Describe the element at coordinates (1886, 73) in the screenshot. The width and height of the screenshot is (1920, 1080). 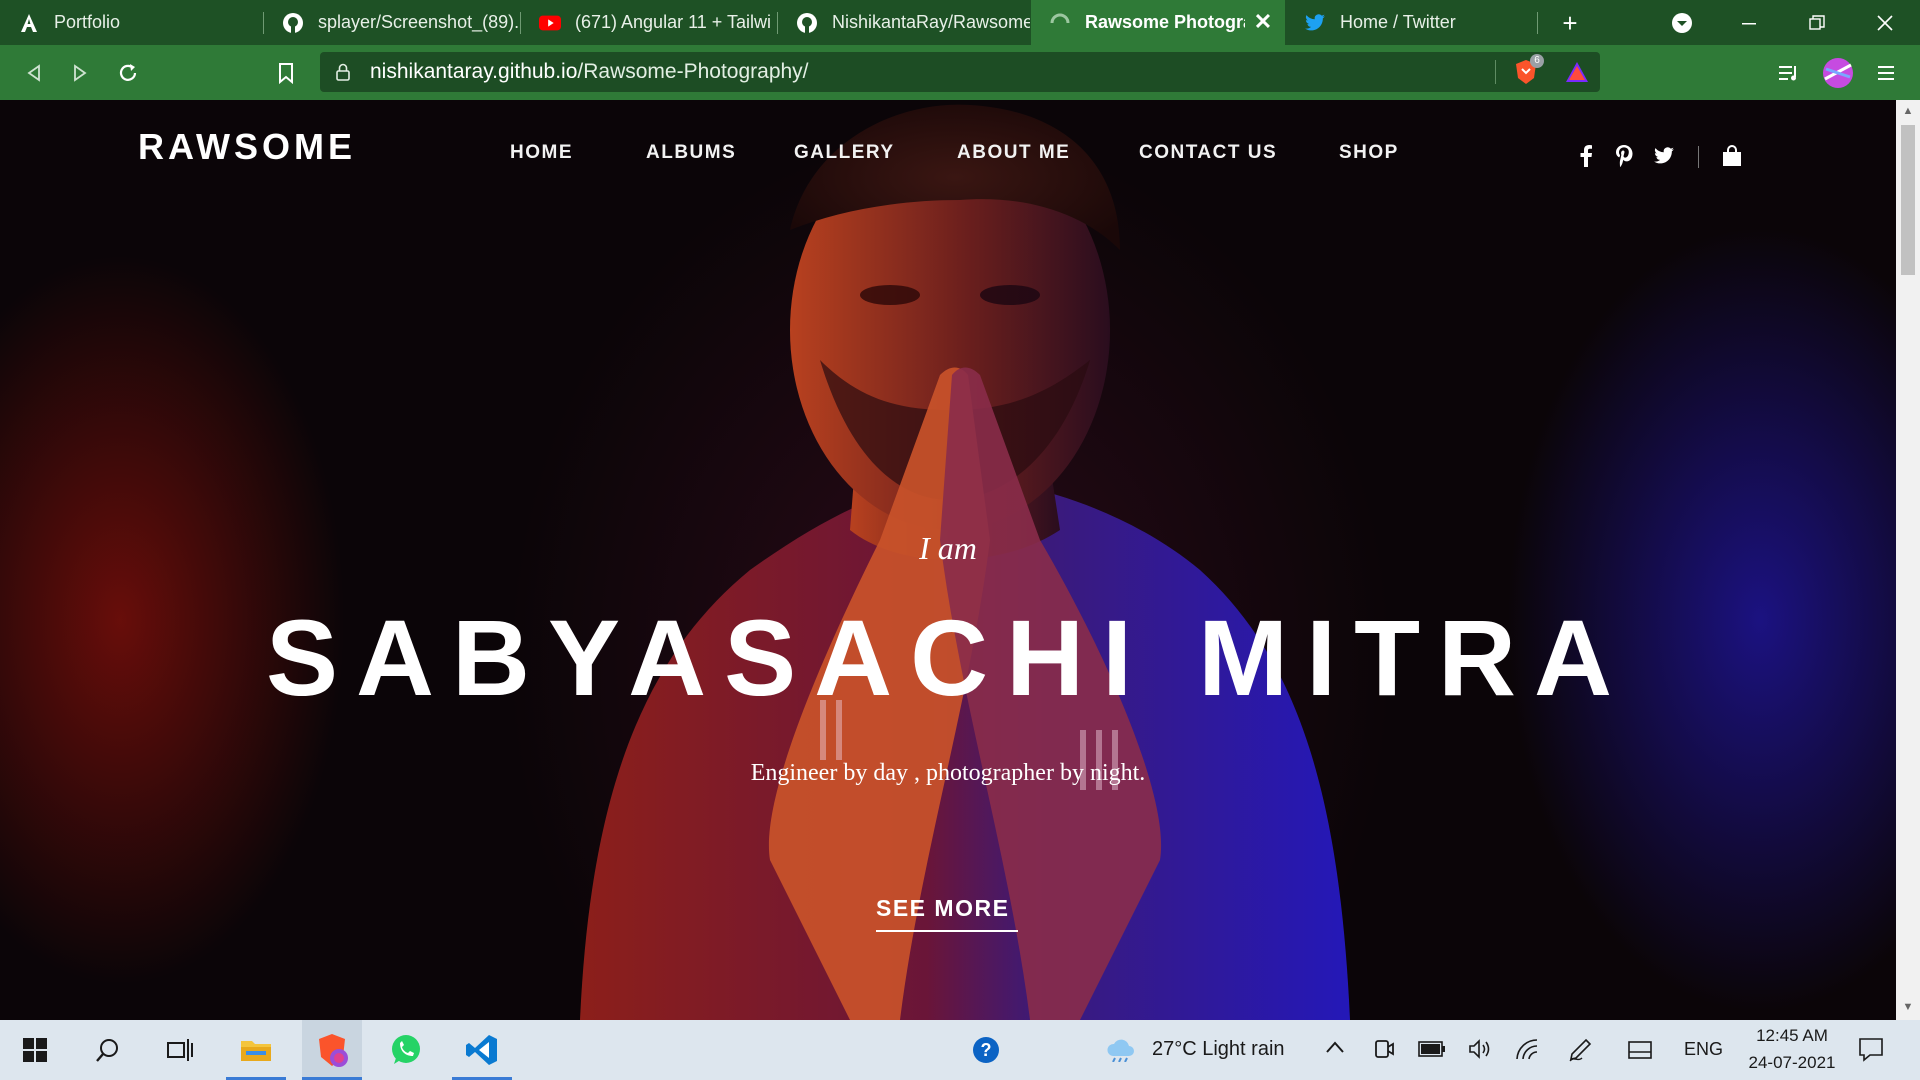
I see `menu-icon` at that location.